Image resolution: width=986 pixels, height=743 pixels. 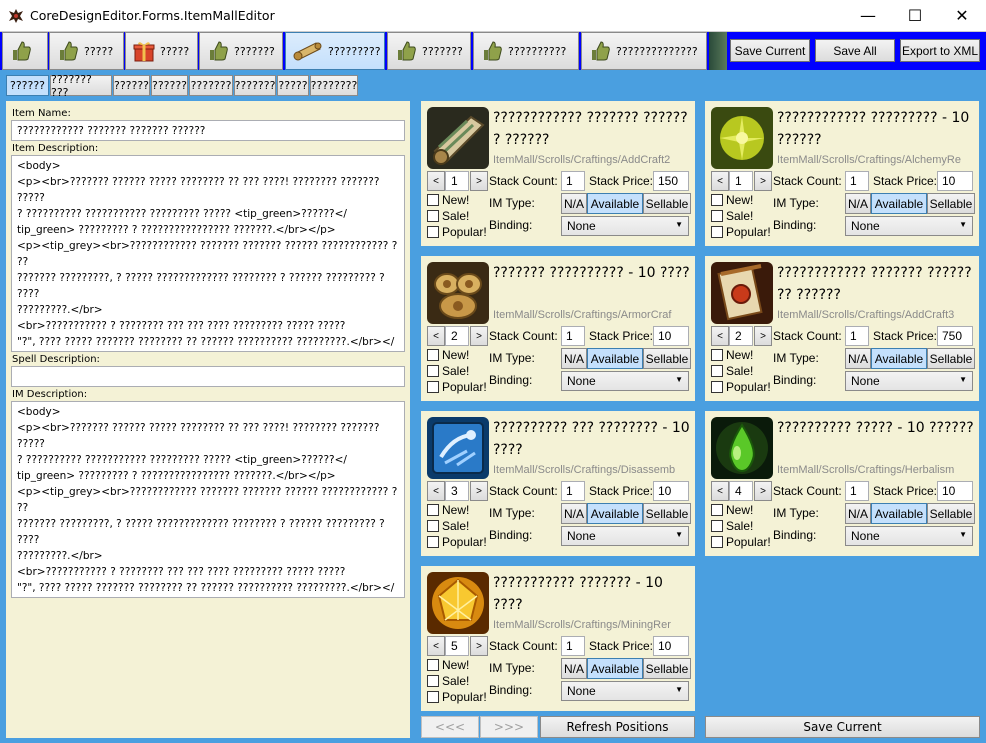 I want to click on sub-tab-2: ??????, so click(x=131, y=85).